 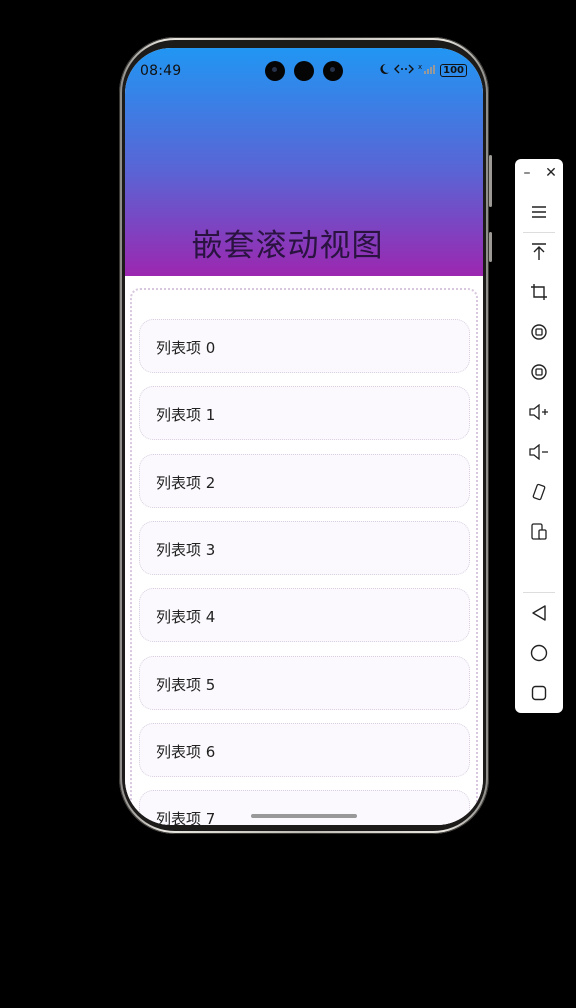 I want to click on list-item: 列表项 7, so click(x=304, y=807).